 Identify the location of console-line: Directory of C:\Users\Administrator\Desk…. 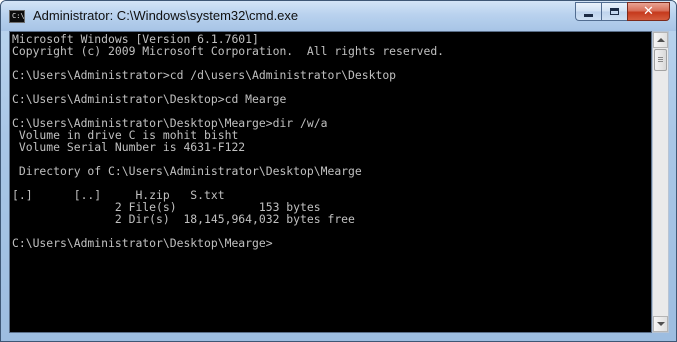
(187, 171).